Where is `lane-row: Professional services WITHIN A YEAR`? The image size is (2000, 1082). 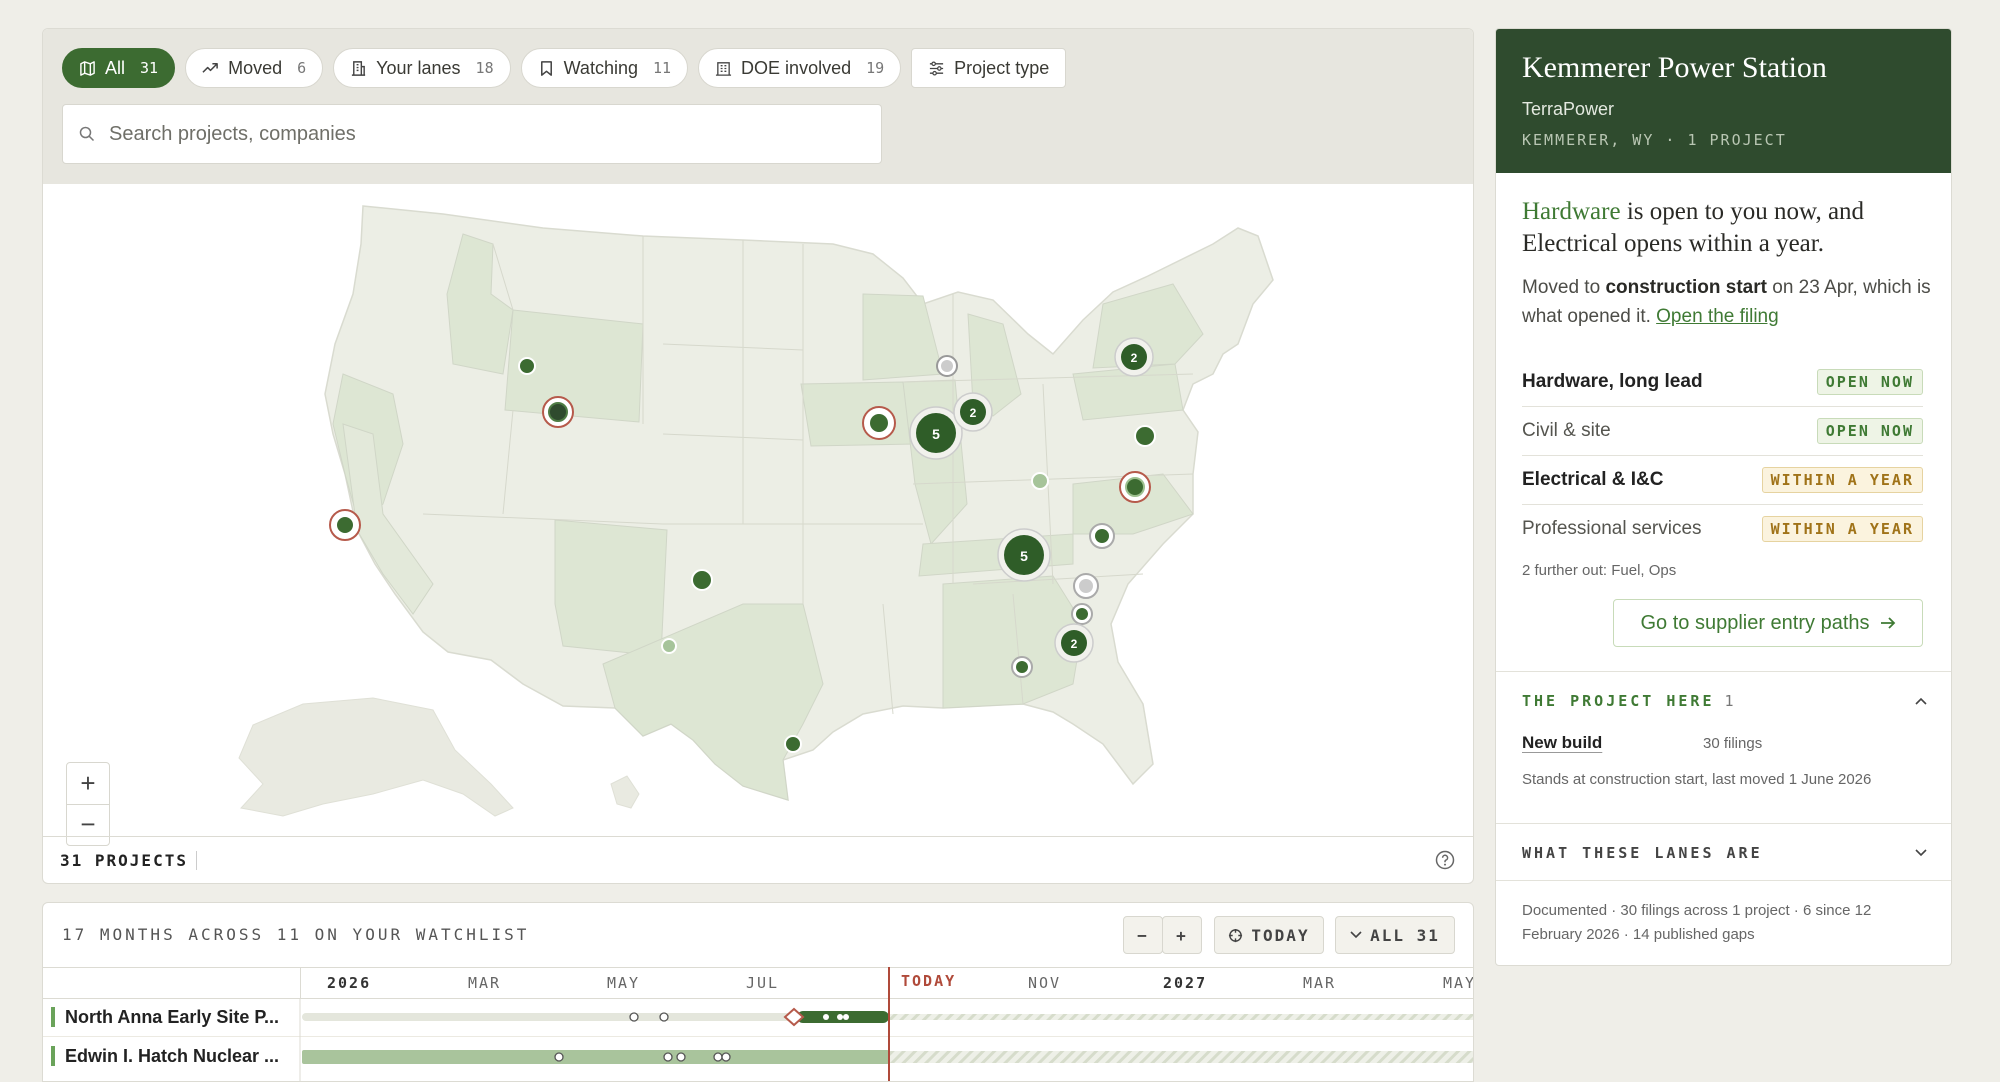 lane-row: Professional services WITHIN A YEAR is located at coordinates (1722, 528).